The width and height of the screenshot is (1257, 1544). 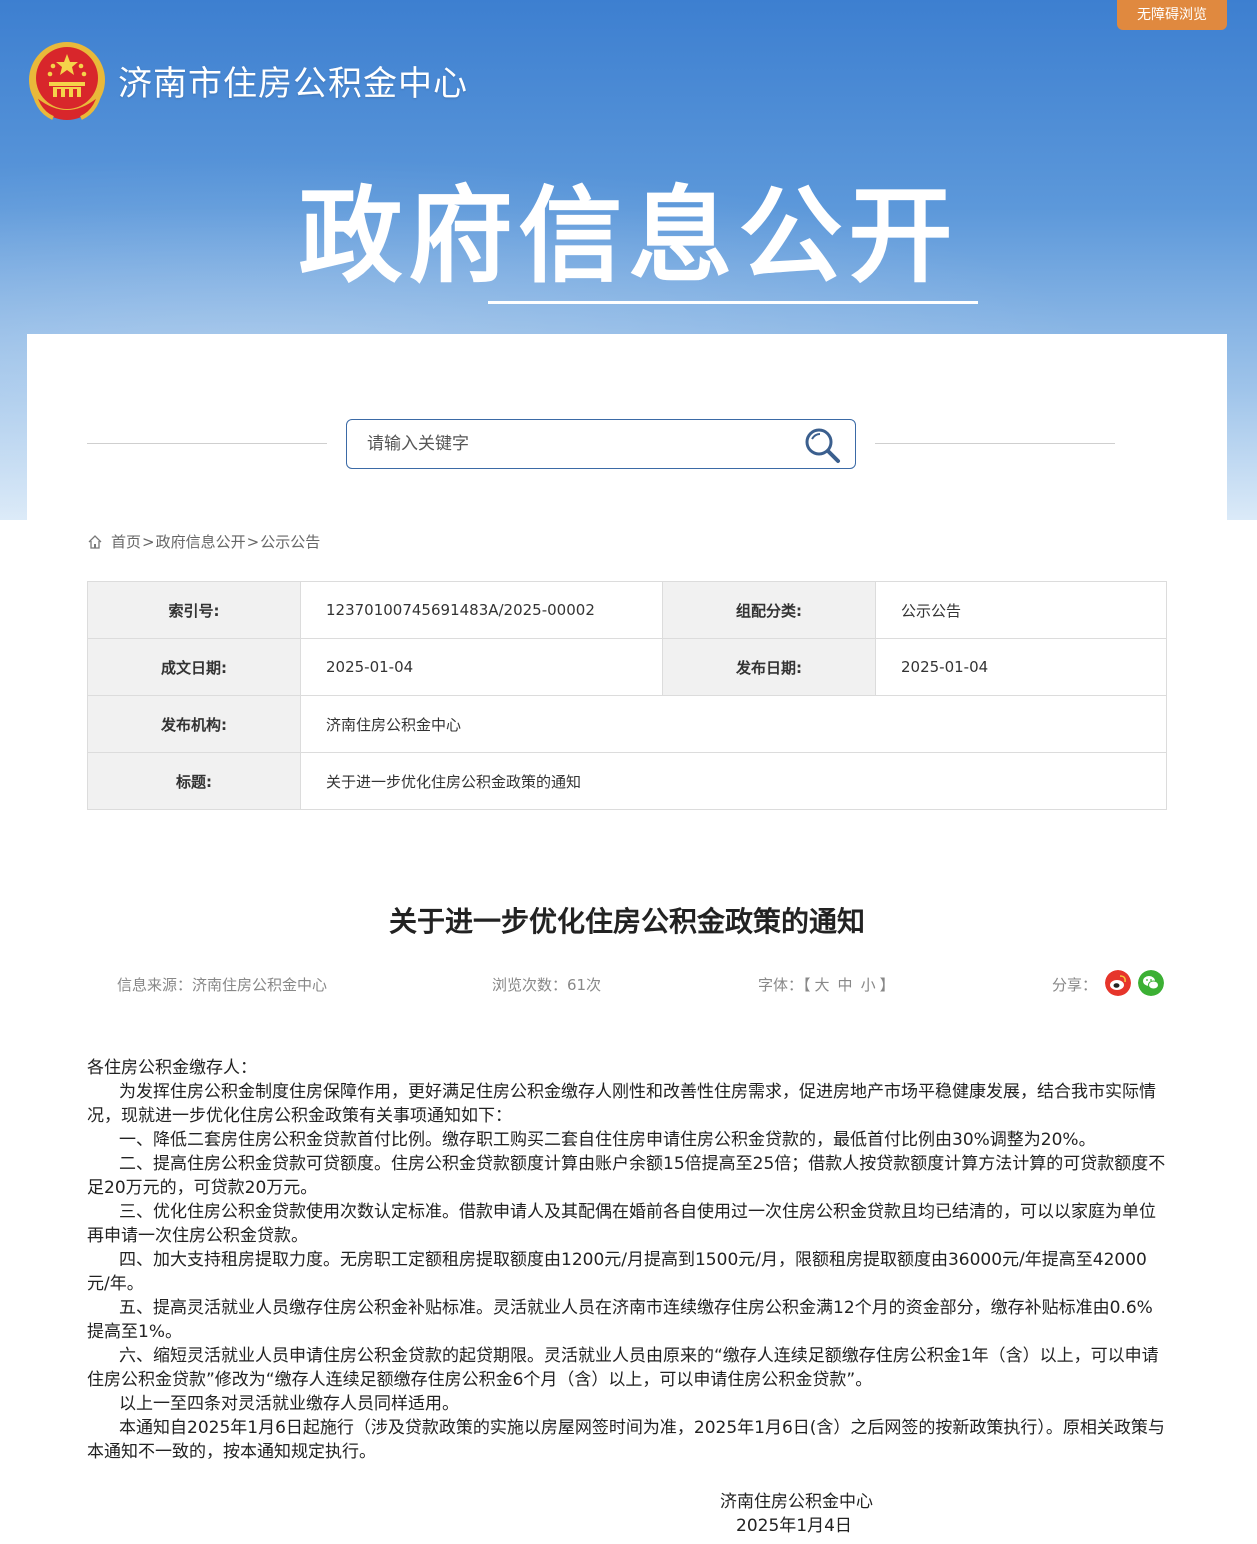 What do you see at coordinates (822, 445) in the screenshot?
I see `search-icon` at bounding box center [822, 445].